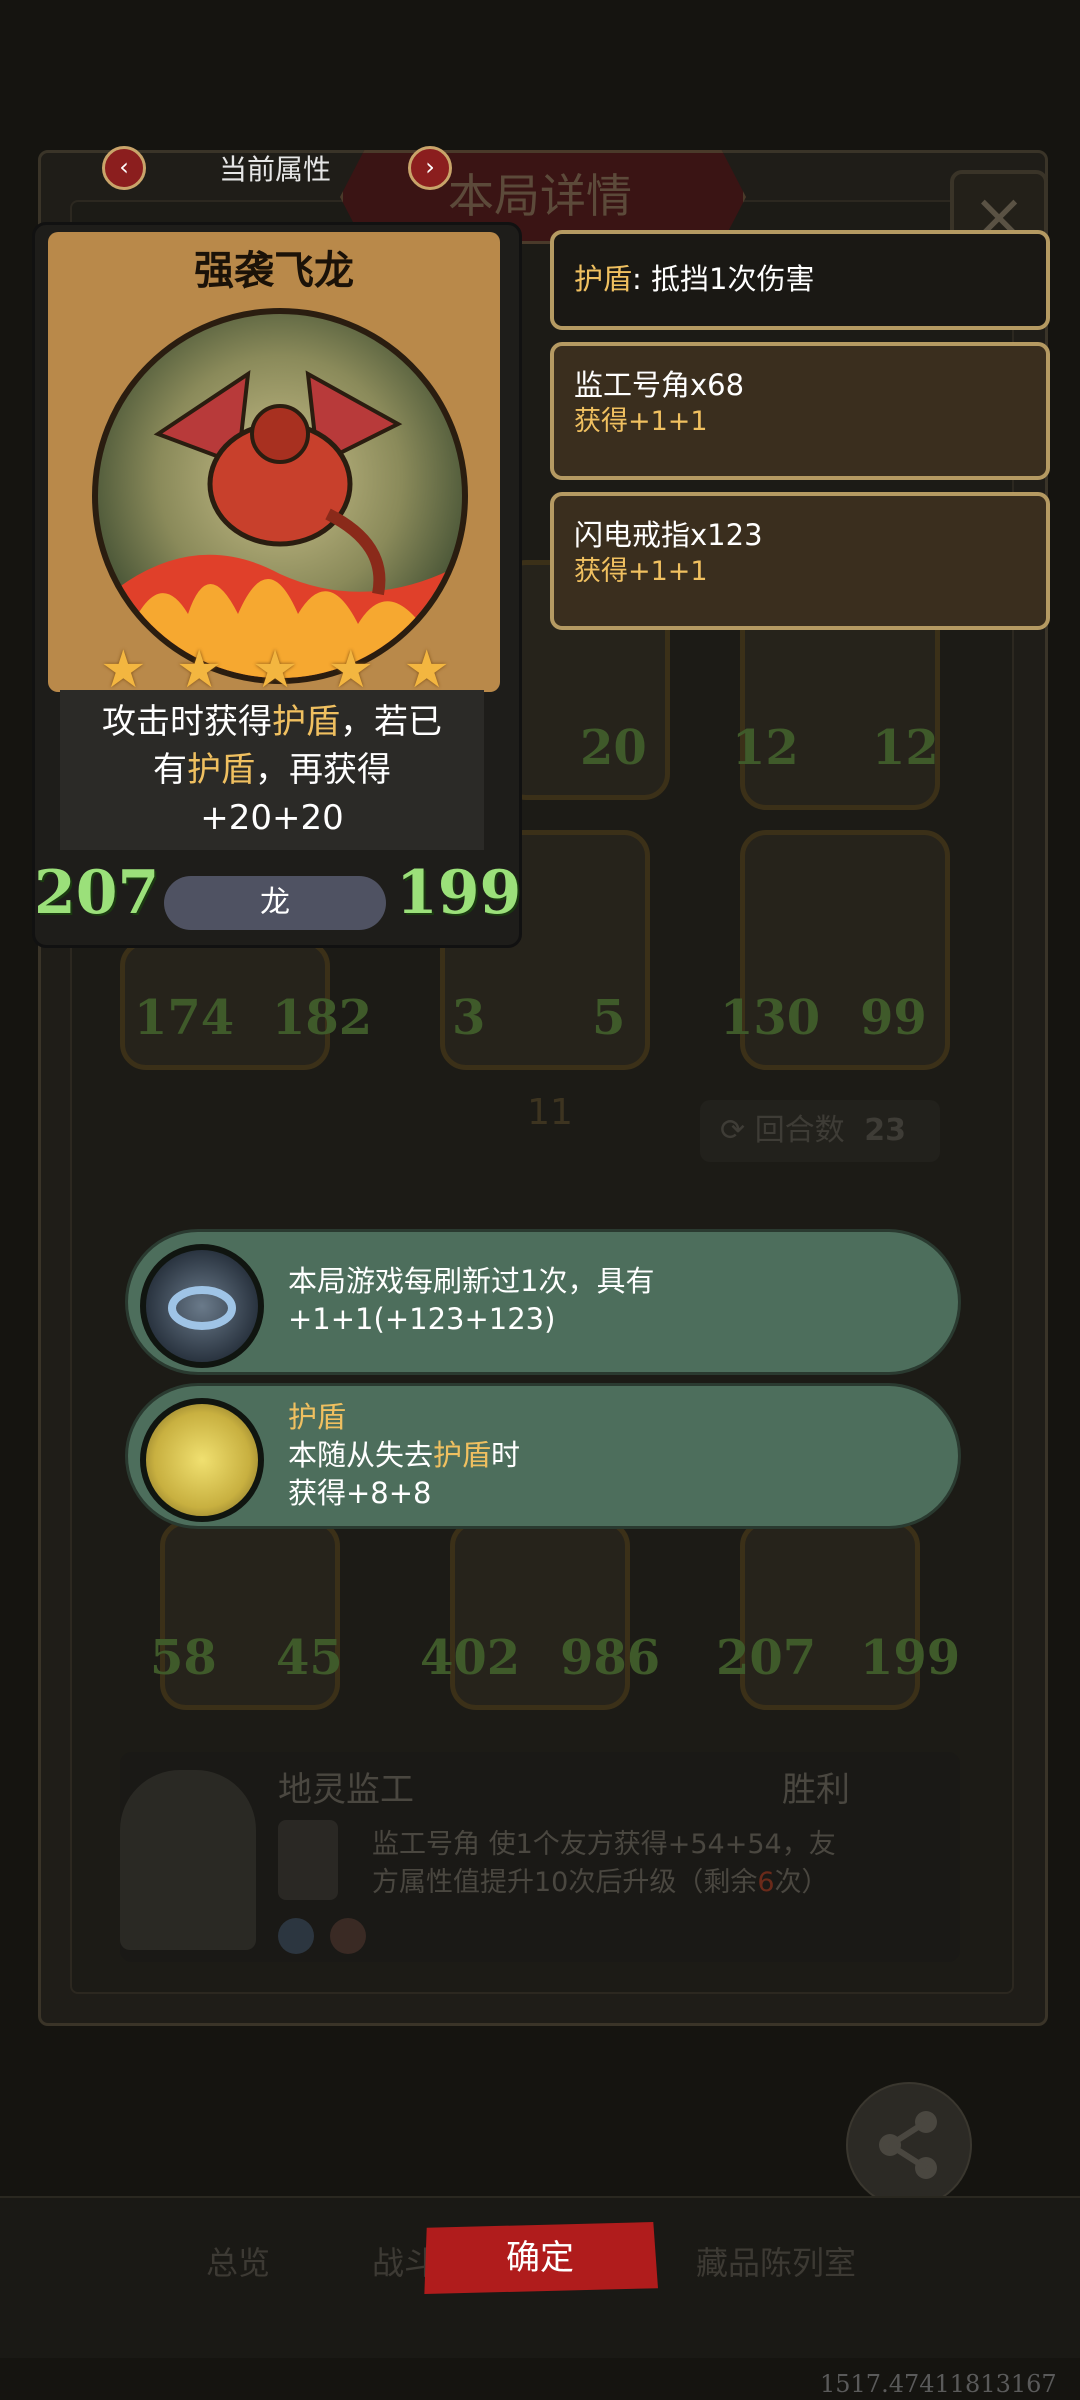 The height and width of the screenshot is (2400, 1080). What do you see at coordinates (659, 385) in the screenshot?
I see `info-title: 监工号角x68` at bounding box center [659, 385].